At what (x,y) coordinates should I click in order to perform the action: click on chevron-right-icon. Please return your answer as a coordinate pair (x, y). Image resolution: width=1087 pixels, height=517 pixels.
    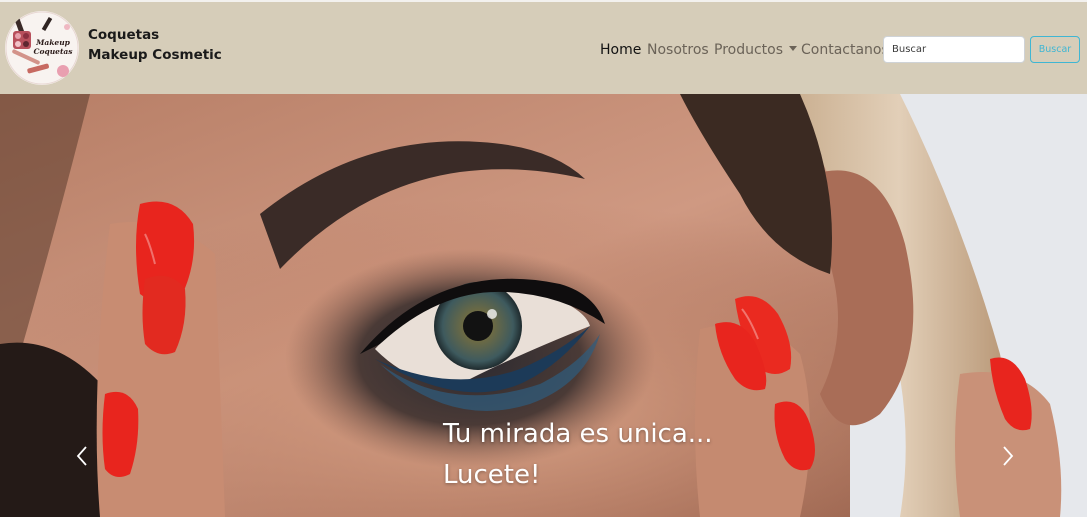
    Looking at the image, I should click on (1008, 456).